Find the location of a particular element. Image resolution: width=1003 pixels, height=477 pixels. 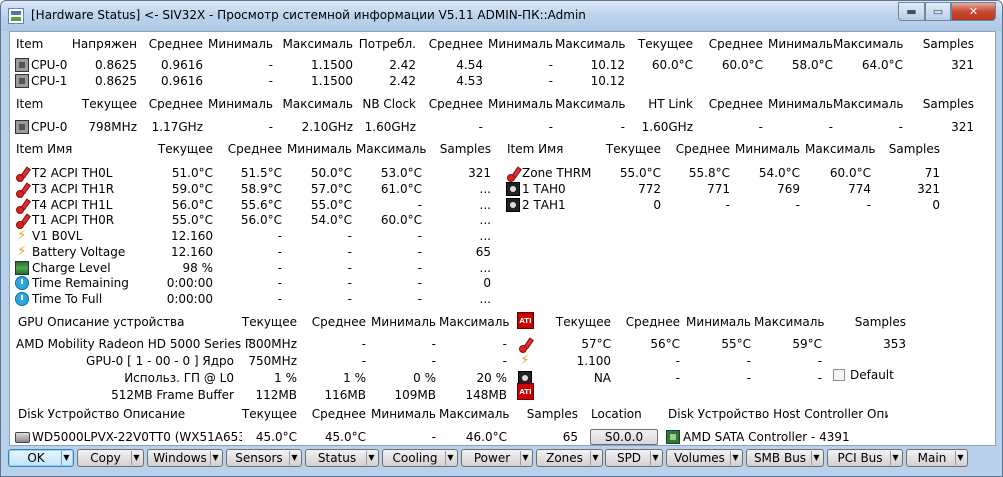

power-button: Power ▼ is located at coordinates (497, 458).